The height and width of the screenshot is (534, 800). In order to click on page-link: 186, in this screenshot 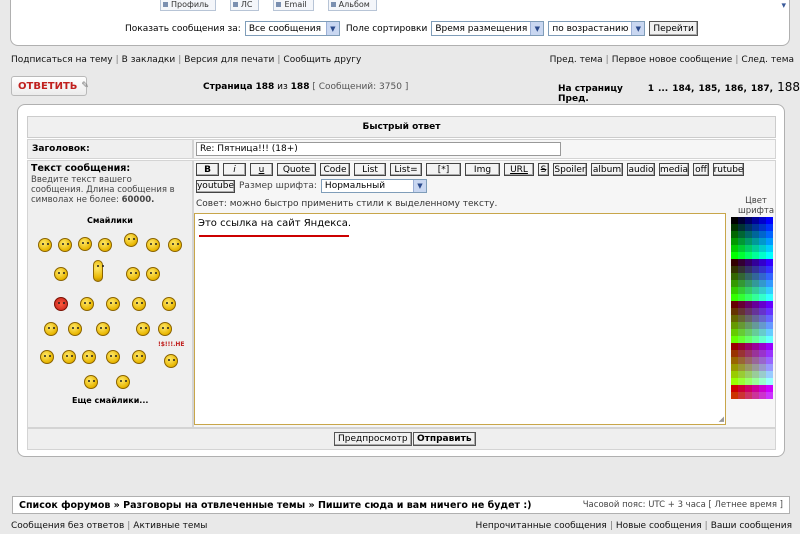, I will do `click(736, 89)`.